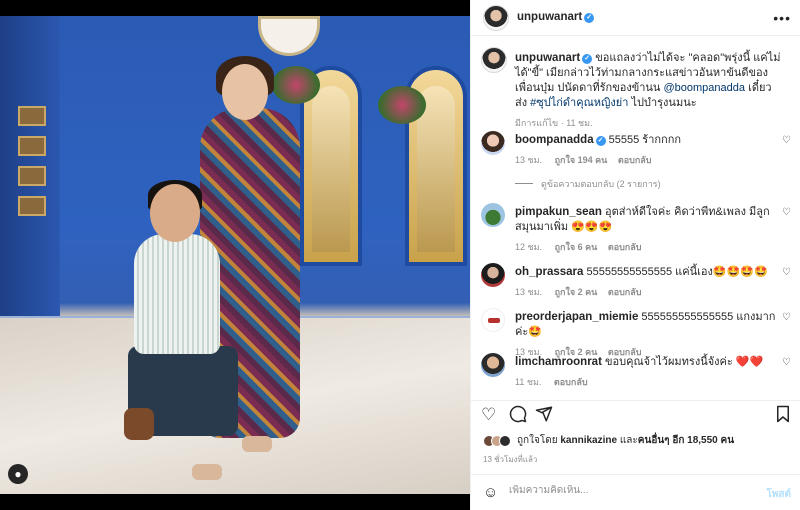 The image size is (800, 510). I want to click on comment-meta: 12 ชม. ถูกใจ 6 คน ตอบกลับ, so click(648, 247).